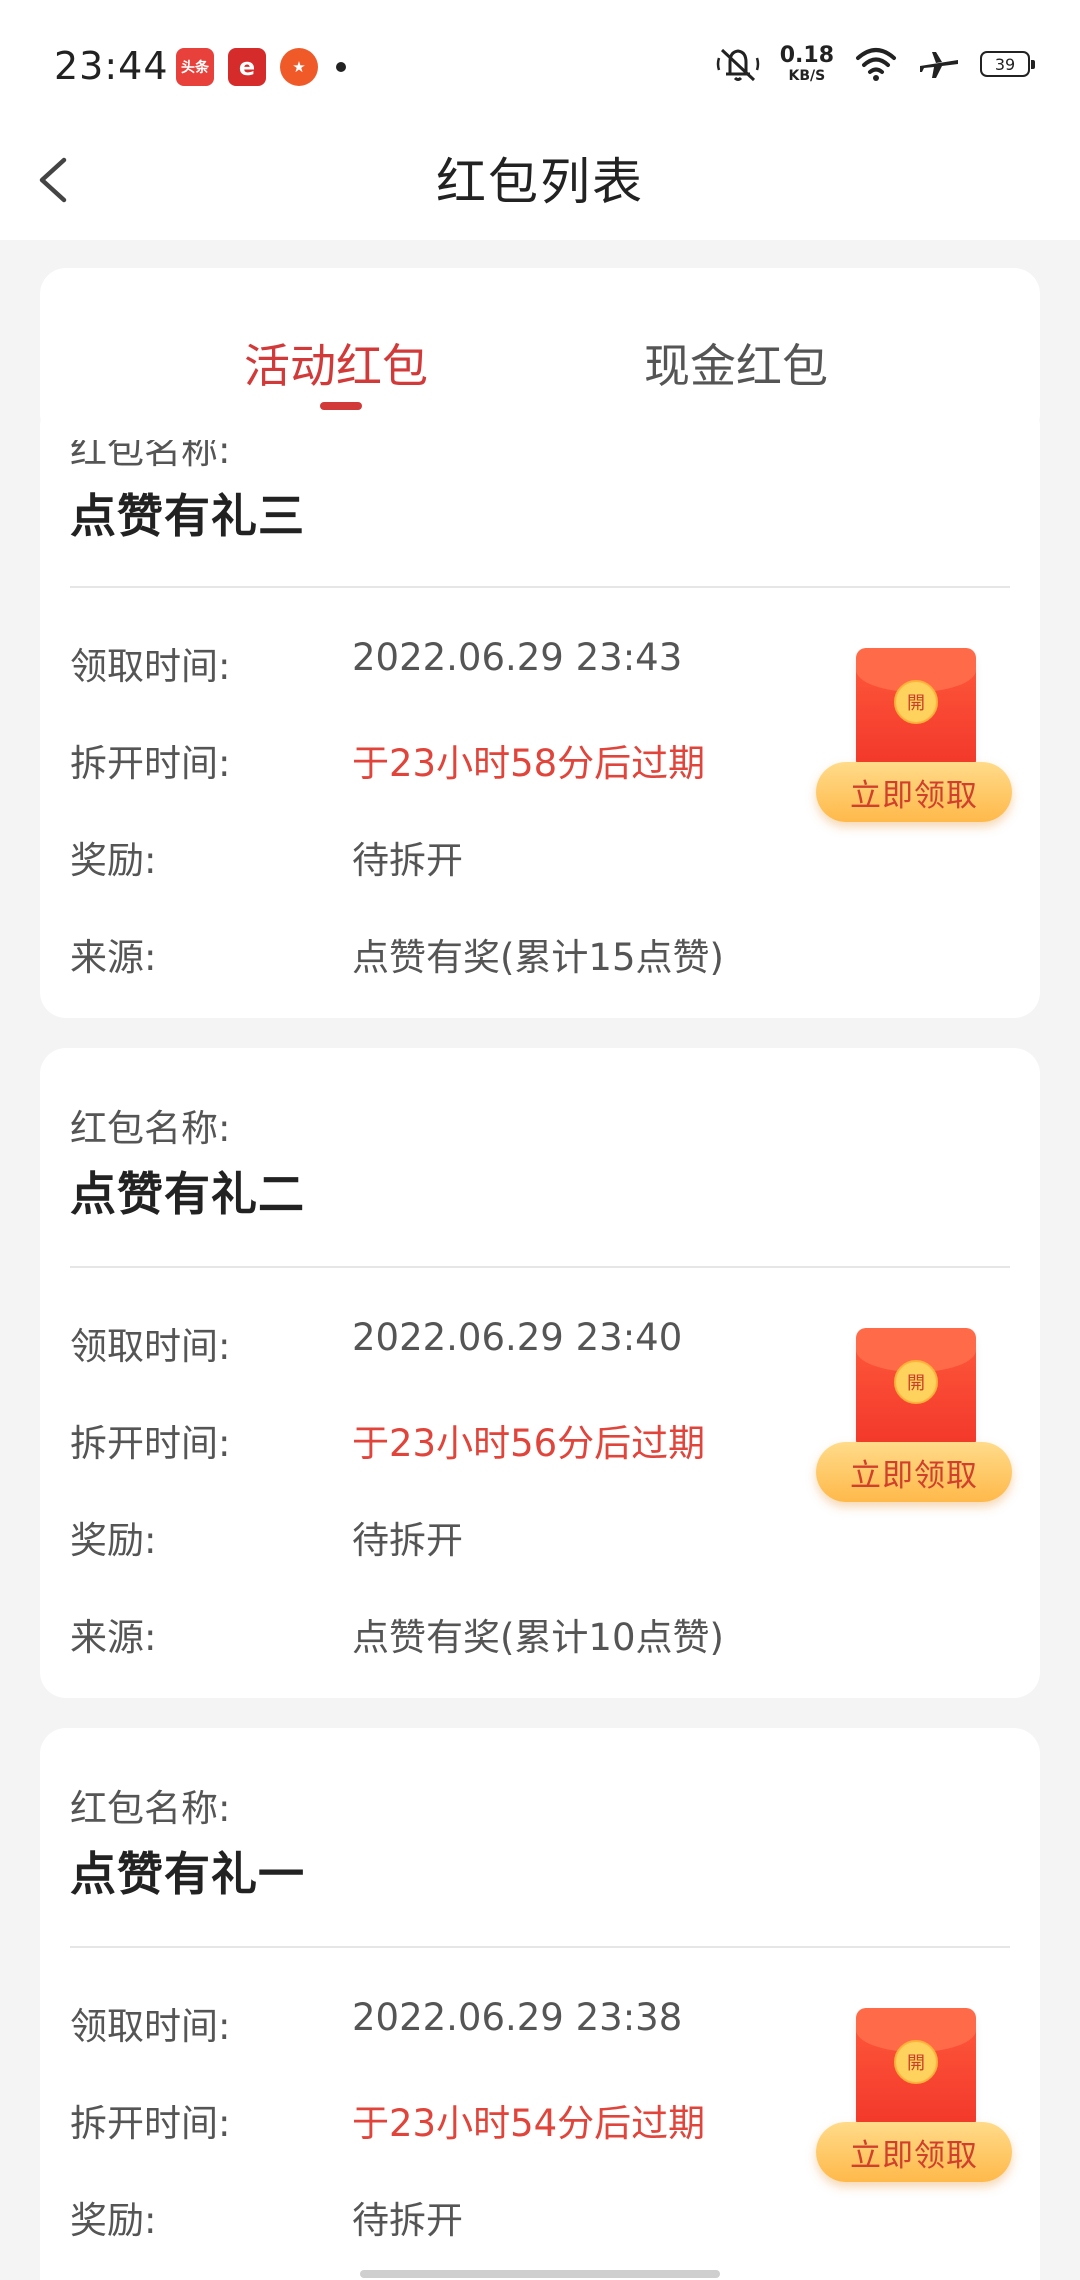 The height and width of the screenshot is (2280, 1080). Describe the element at coordinates (187, 1194) in the screenshot. I see `redpacket-name: 点赞有礼二` at that location.